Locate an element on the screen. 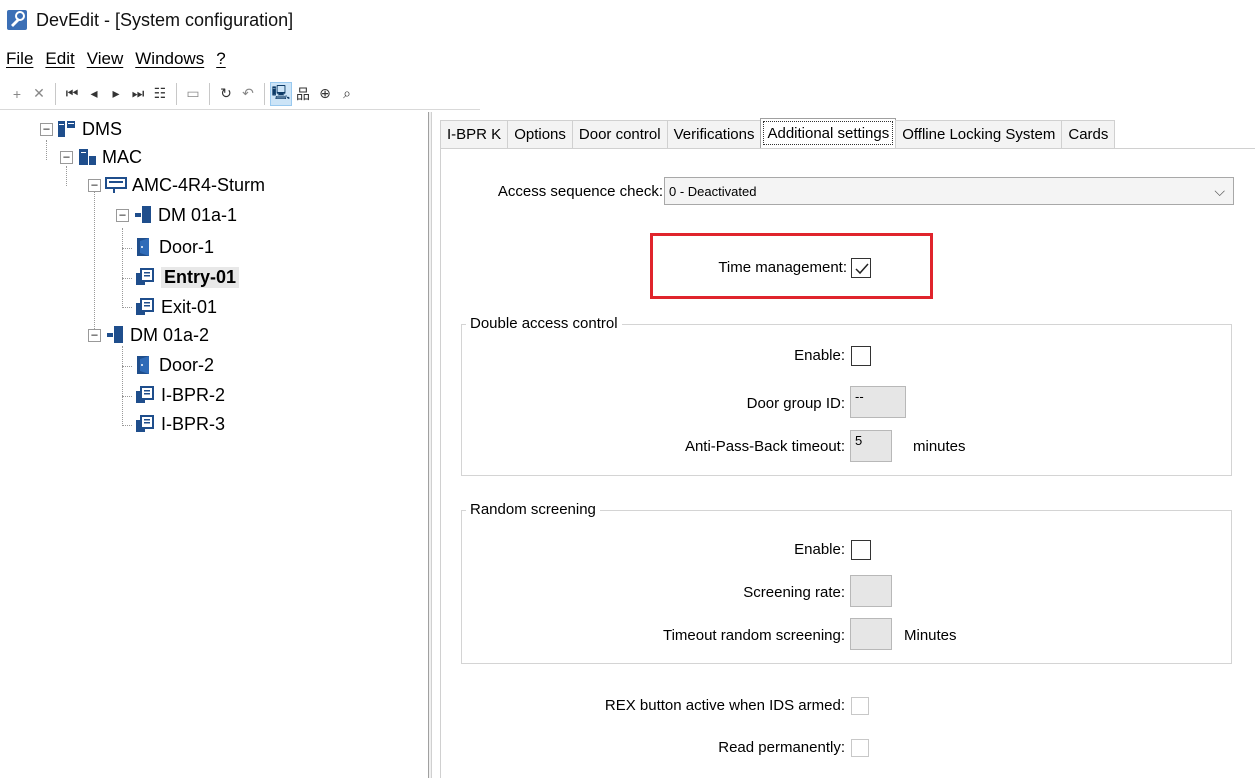  server-icon is located at coordinates (67, 129).